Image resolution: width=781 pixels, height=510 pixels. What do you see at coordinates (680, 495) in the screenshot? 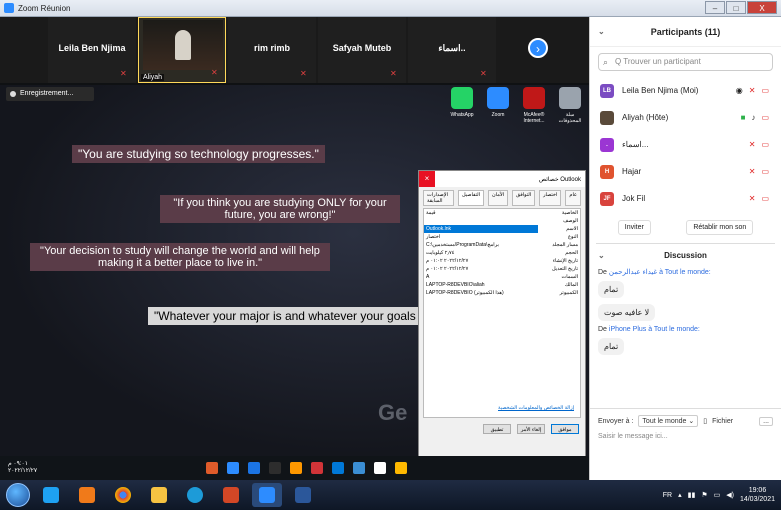
I see `chevron-up-icon: ▴` at bounding box center [680, 495].